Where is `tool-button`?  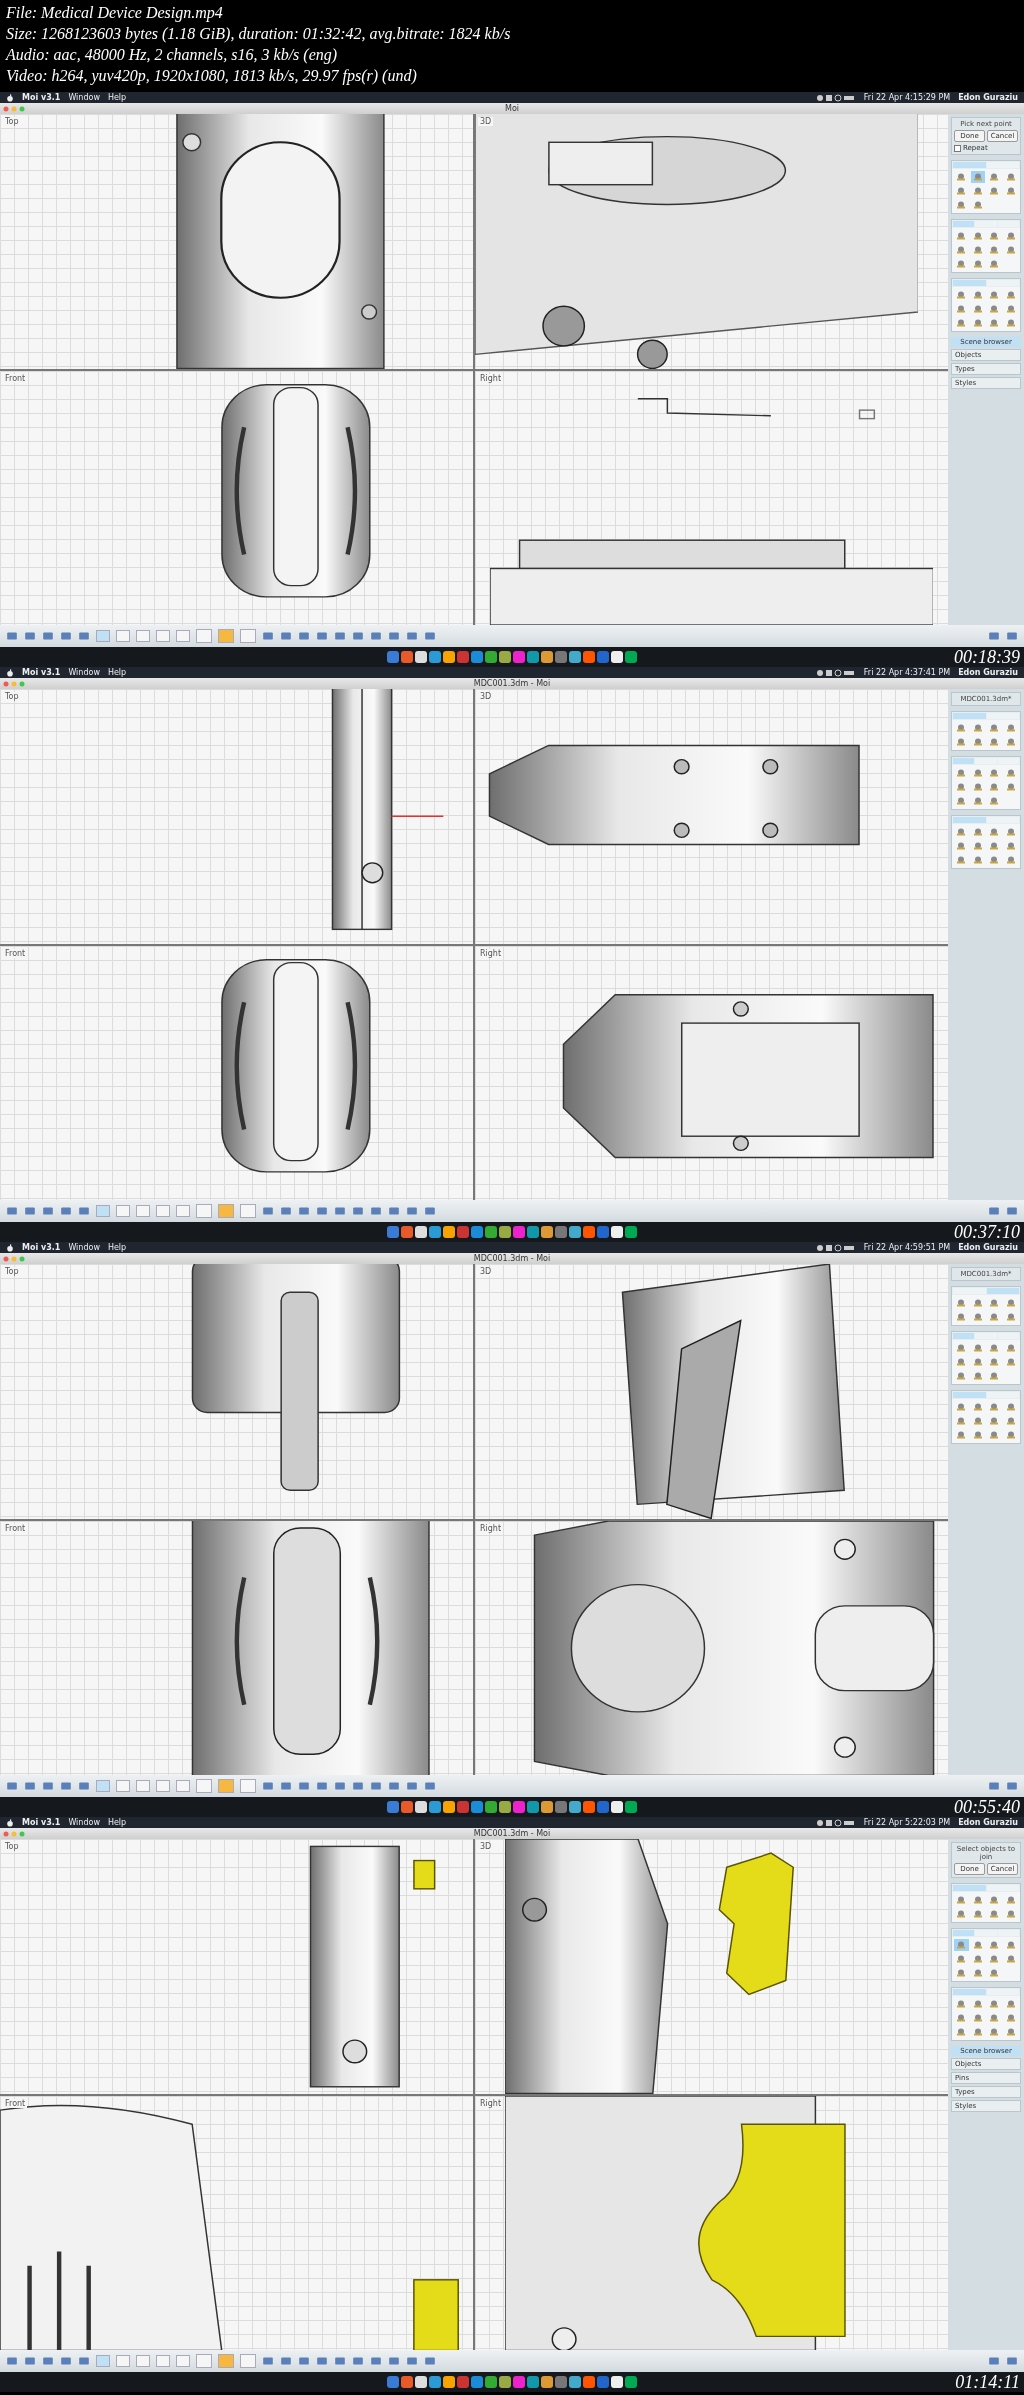
tool-button is located at coordinates (961, 1945).